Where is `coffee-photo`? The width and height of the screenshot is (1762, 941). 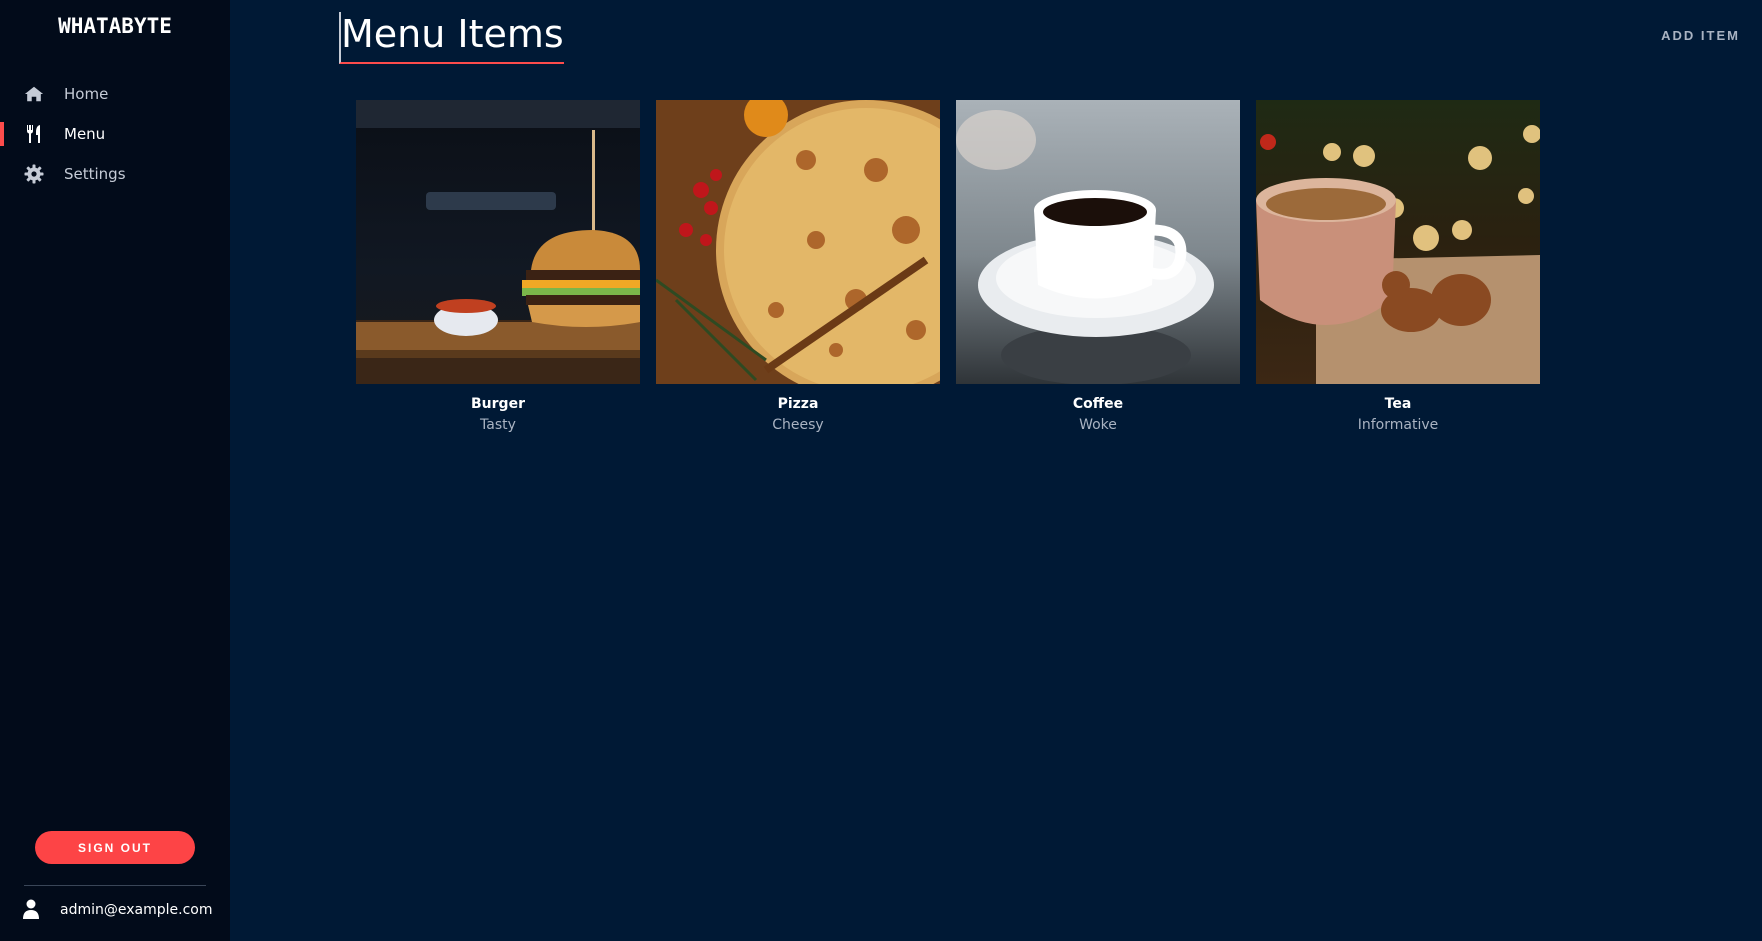
coffee-photo is located at coordinates (1098, 242).